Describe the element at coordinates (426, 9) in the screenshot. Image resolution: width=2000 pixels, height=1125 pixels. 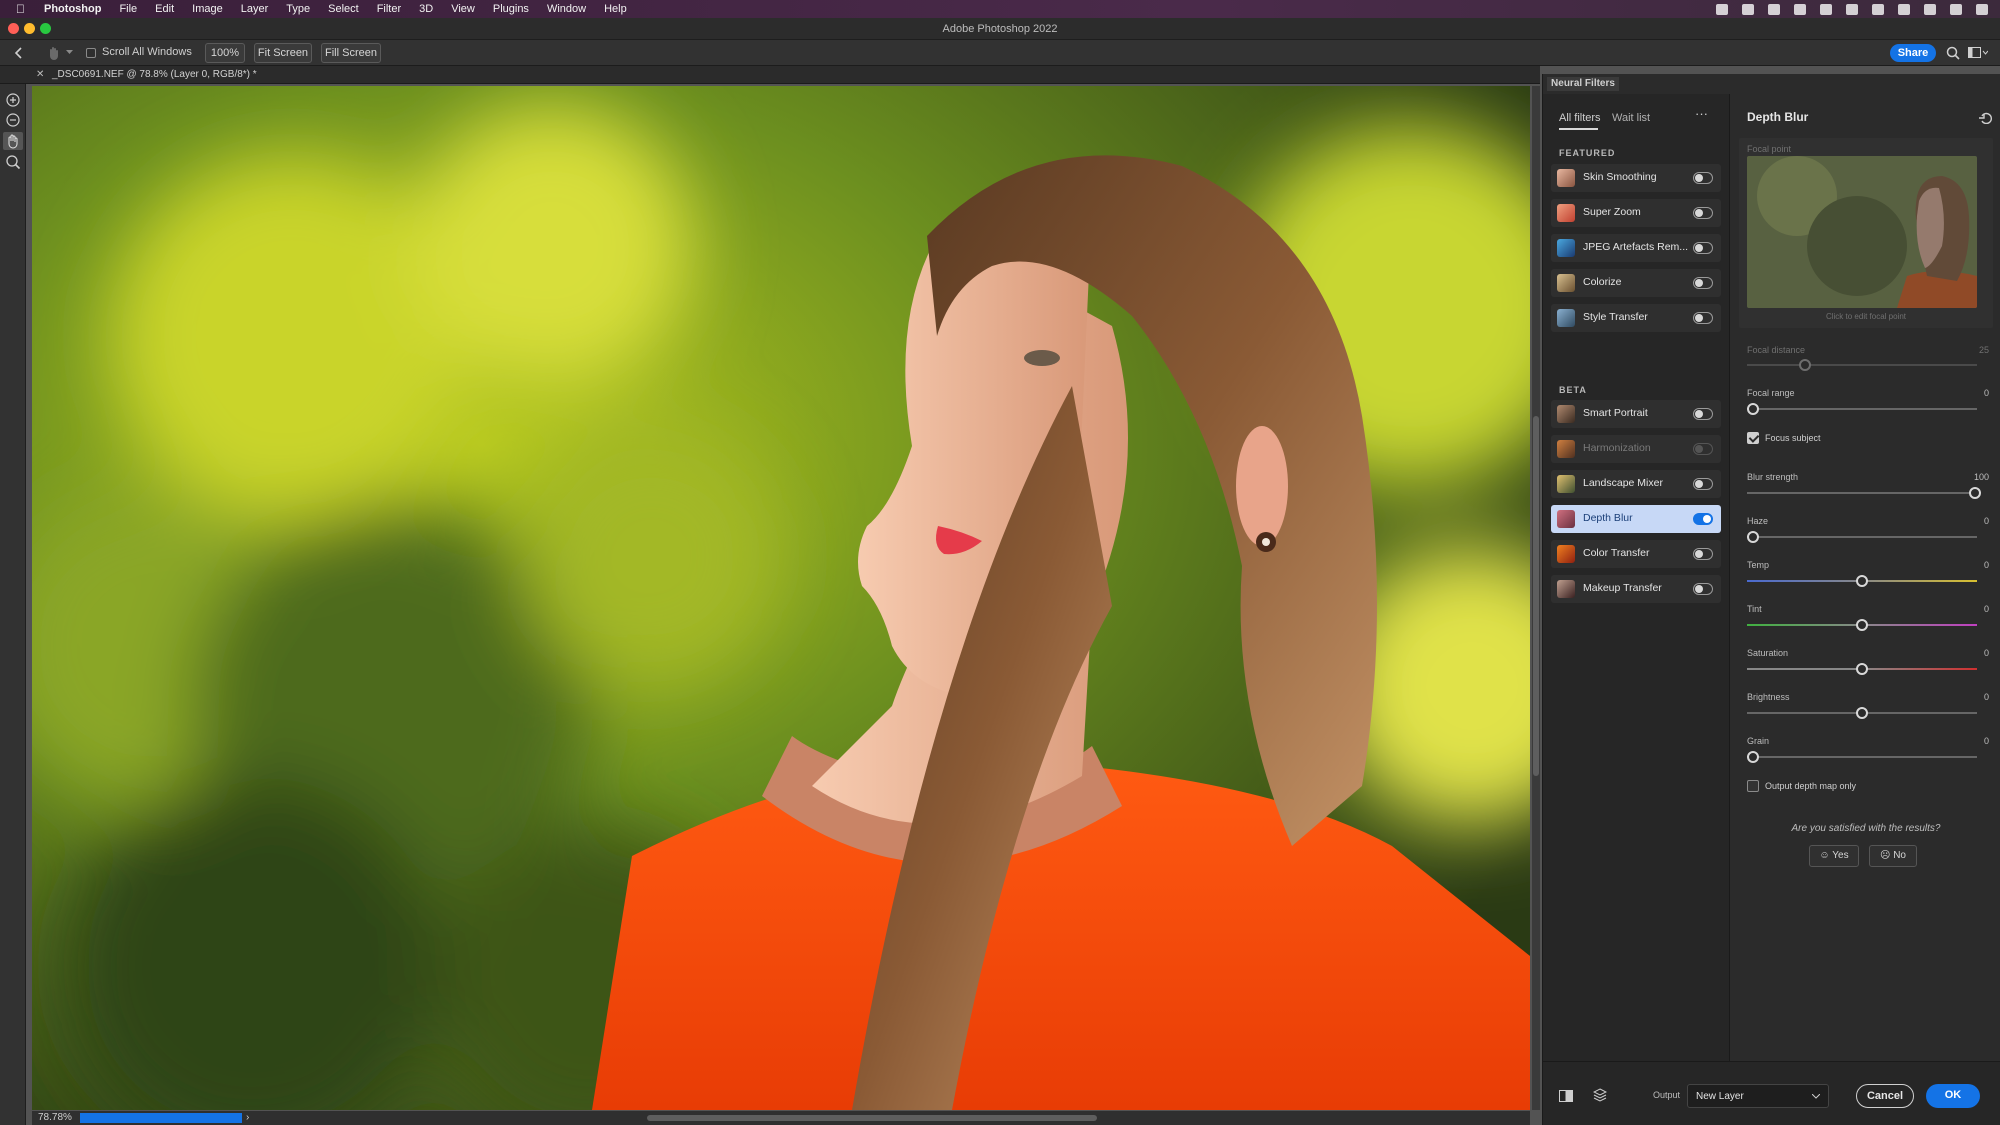
I see `menu-3d: 3D` at that location.